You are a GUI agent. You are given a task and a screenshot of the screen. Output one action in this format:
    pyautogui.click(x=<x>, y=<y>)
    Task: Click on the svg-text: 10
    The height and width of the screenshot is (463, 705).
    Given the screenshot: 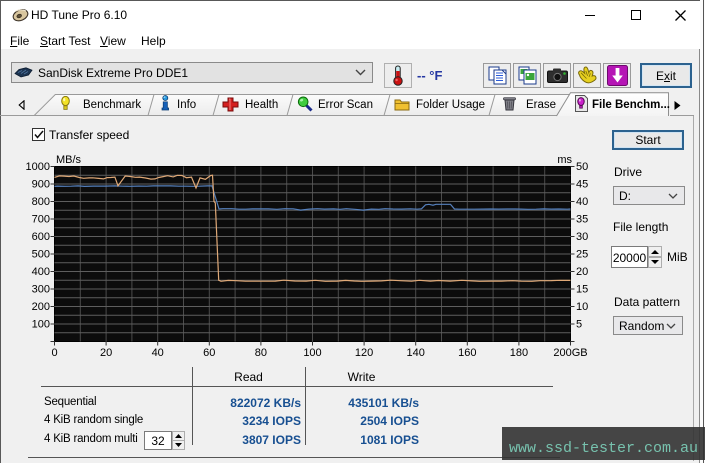 What is the action you would take?
    pyautogui.click(x=582, y=307)
    